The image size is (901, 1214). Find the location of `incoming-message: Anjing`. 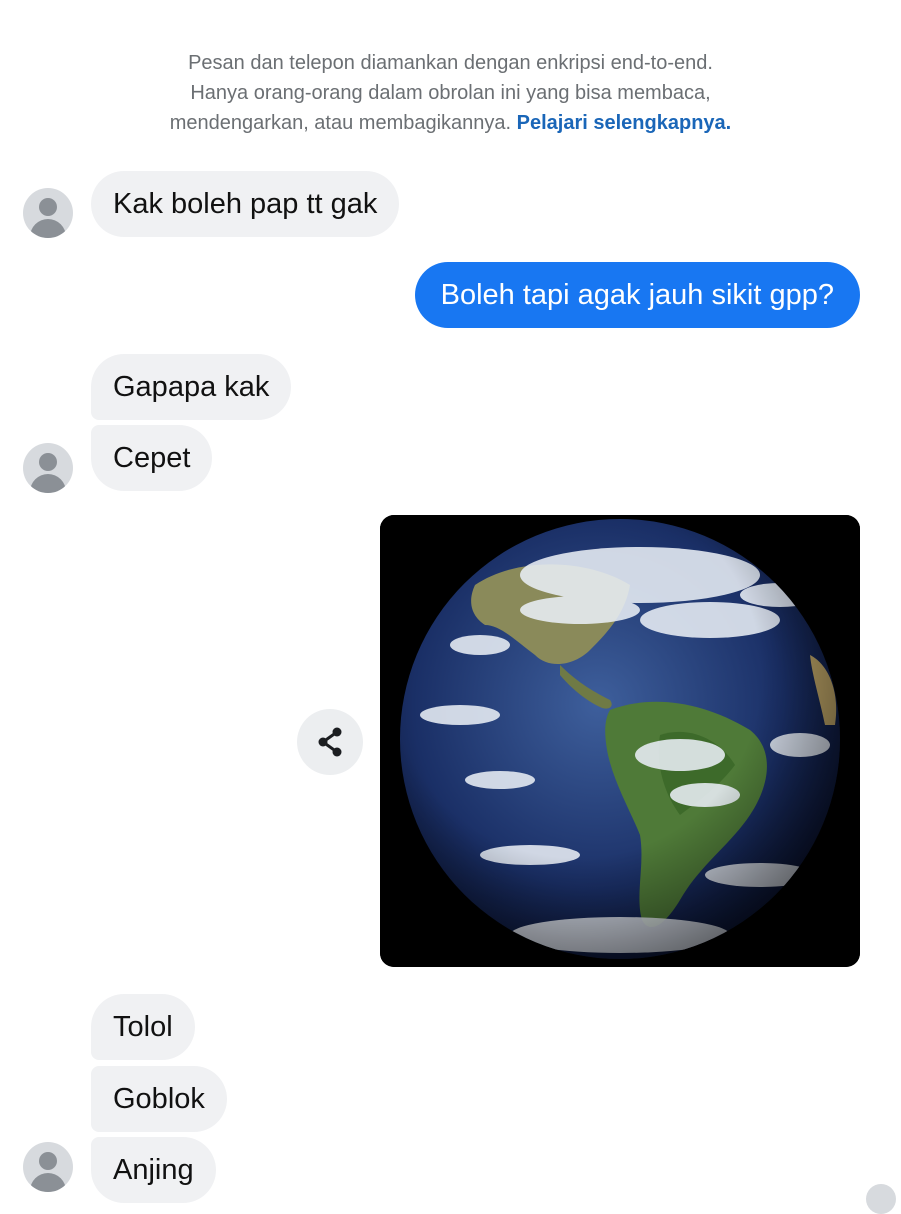

incoming-message: Anjing is located at coordinates (153, 1170).